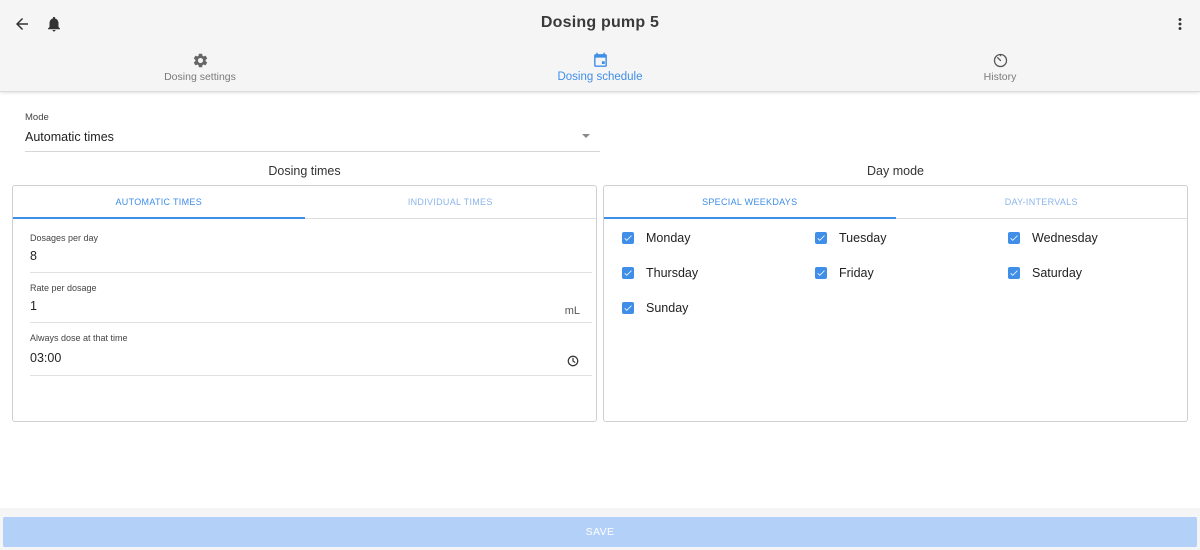  Describe the element at coordinates (33, 306) in the screenshot. I see `rate-per-dosage-value: 1` at that location.